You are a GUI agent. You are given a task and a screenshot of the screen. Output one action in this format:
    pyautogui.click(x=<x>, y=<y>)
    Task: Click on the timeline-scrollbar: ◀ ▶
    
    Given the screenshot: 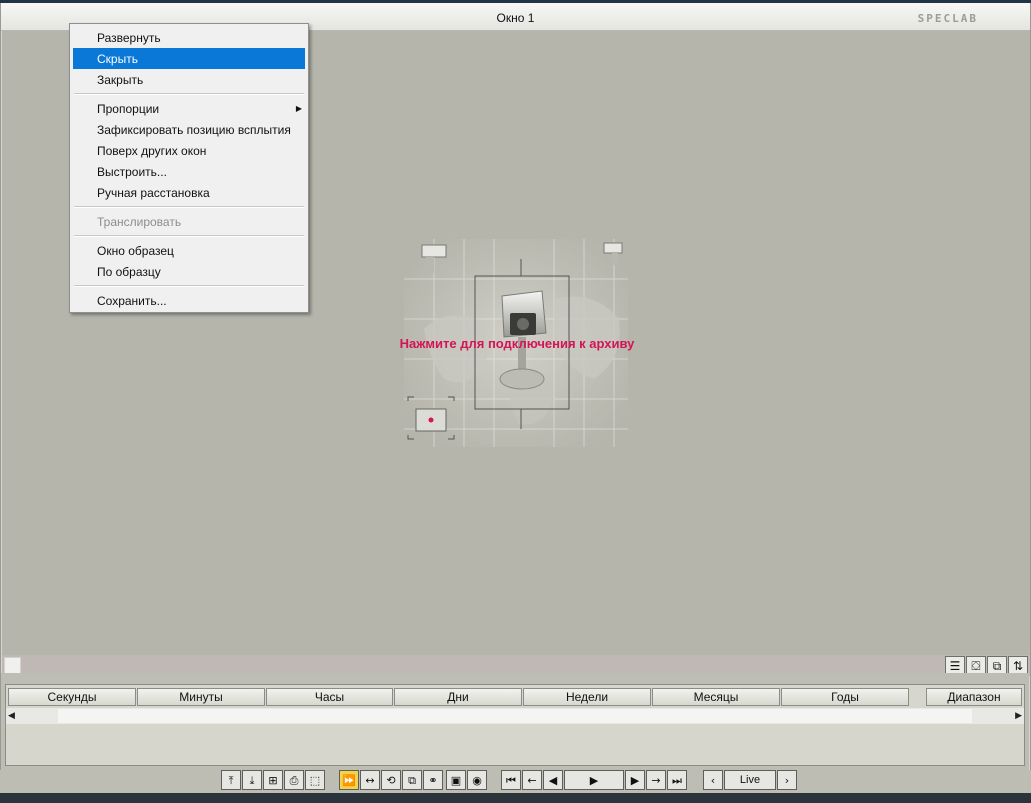 What is the action you would take?
    pyautogui.click(x=515, y=716)
    